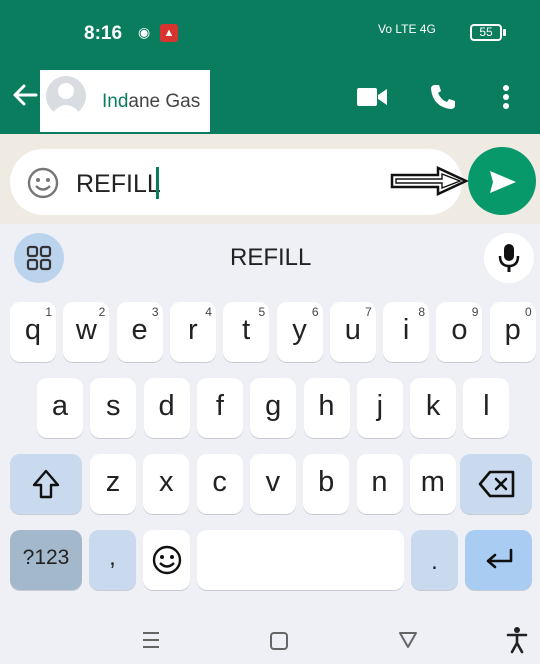  Describe the element at coordinates (33, 332) in the screenshot. I see `key-q: q1` at that location.